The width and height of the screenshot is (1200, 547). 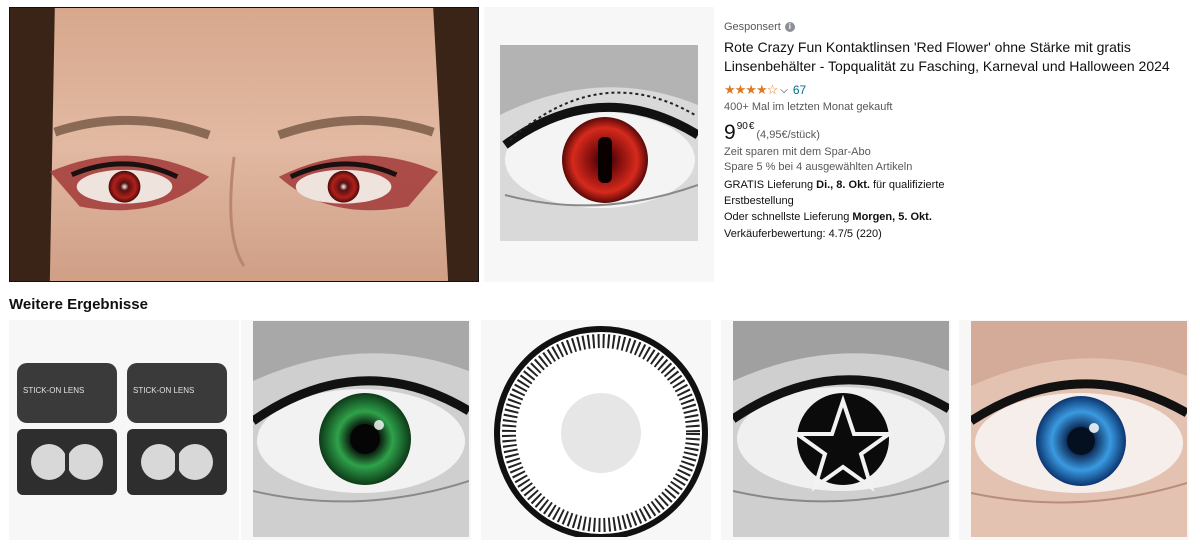 I want to click on blue-lens-eye-image, so click(x=1079, y=429).